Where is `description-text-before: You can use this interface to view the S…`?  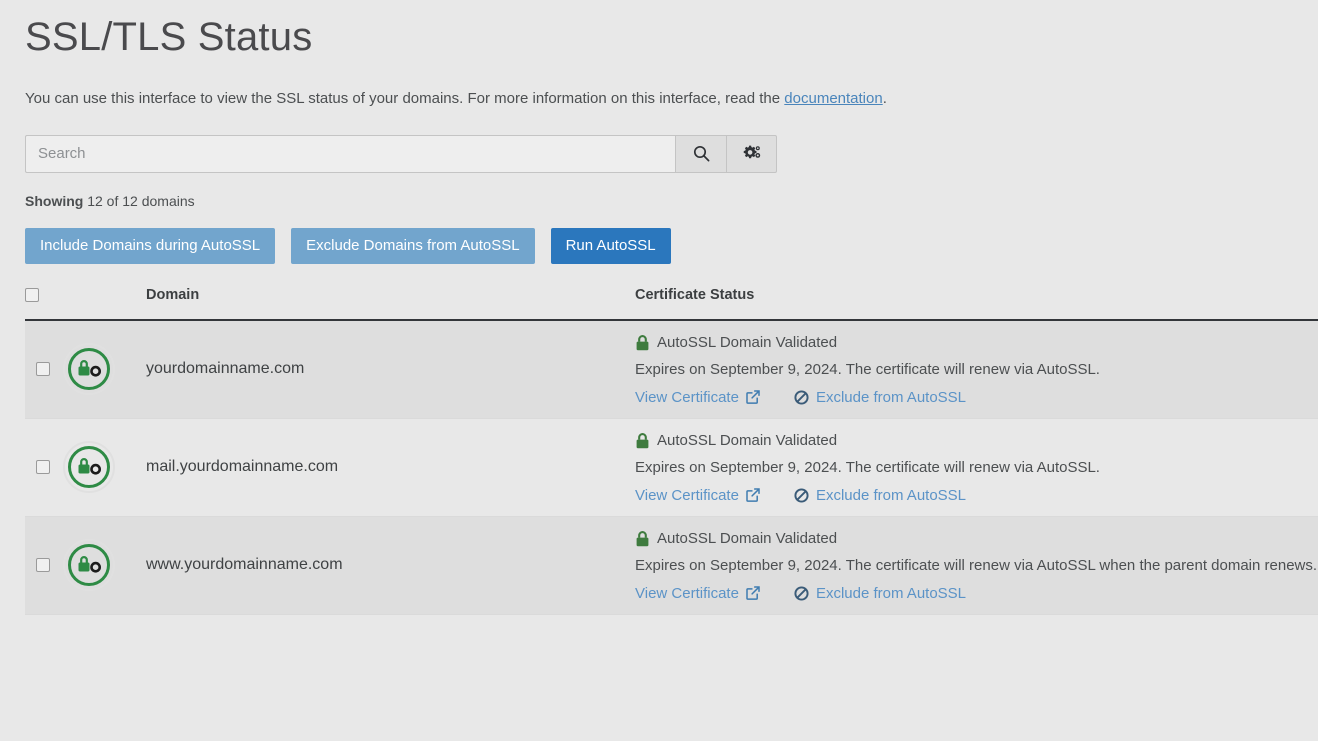 description-text-before: You can use this interface to view the S… is located at coordinates (405, 98).